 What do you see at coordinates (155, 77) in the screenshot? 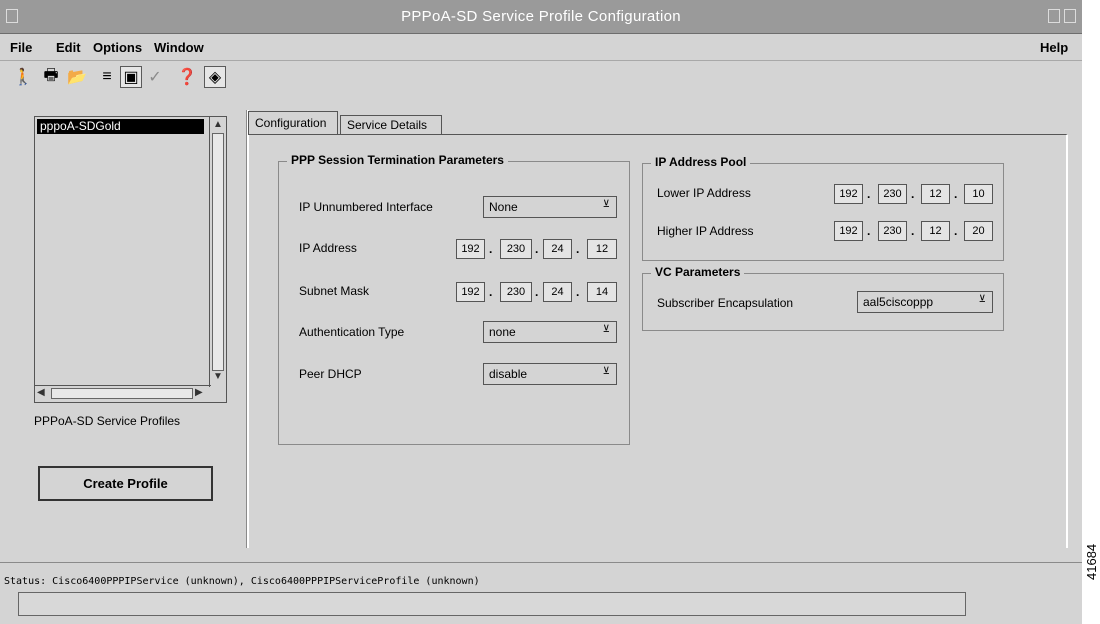
I see `checkmark-icon: ✓` at bounding box center [155, 77].